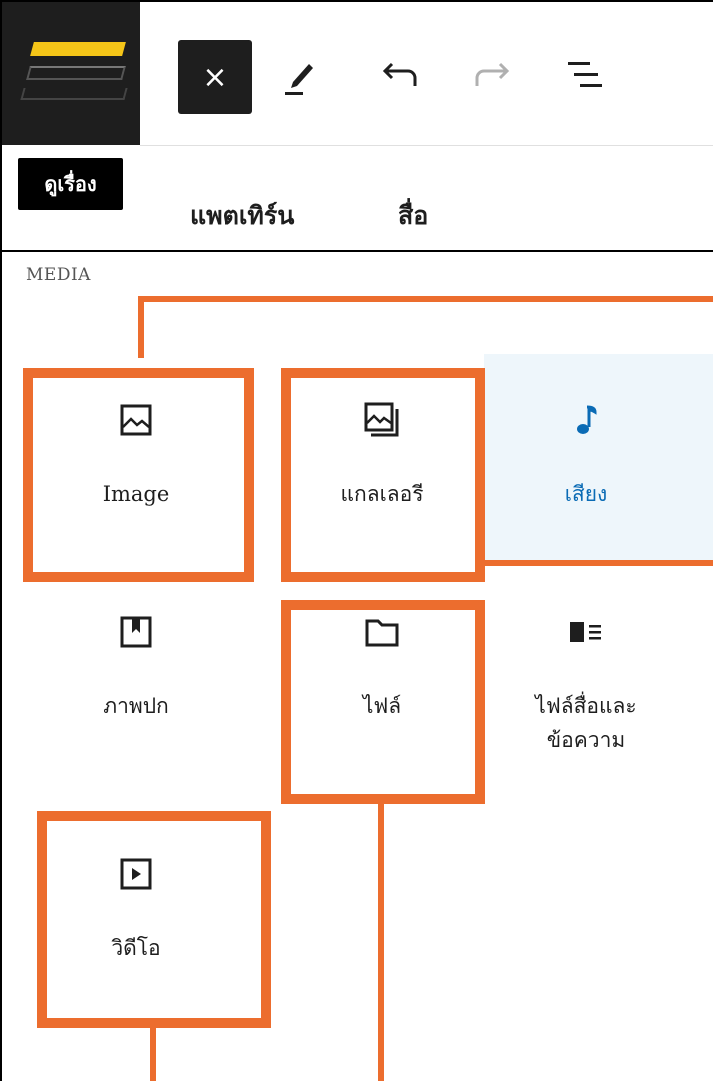 Image resolution: width=713 pixels, height=1081 pixels. I want to click on block-cover: ภาพปก, so click(136, 668).